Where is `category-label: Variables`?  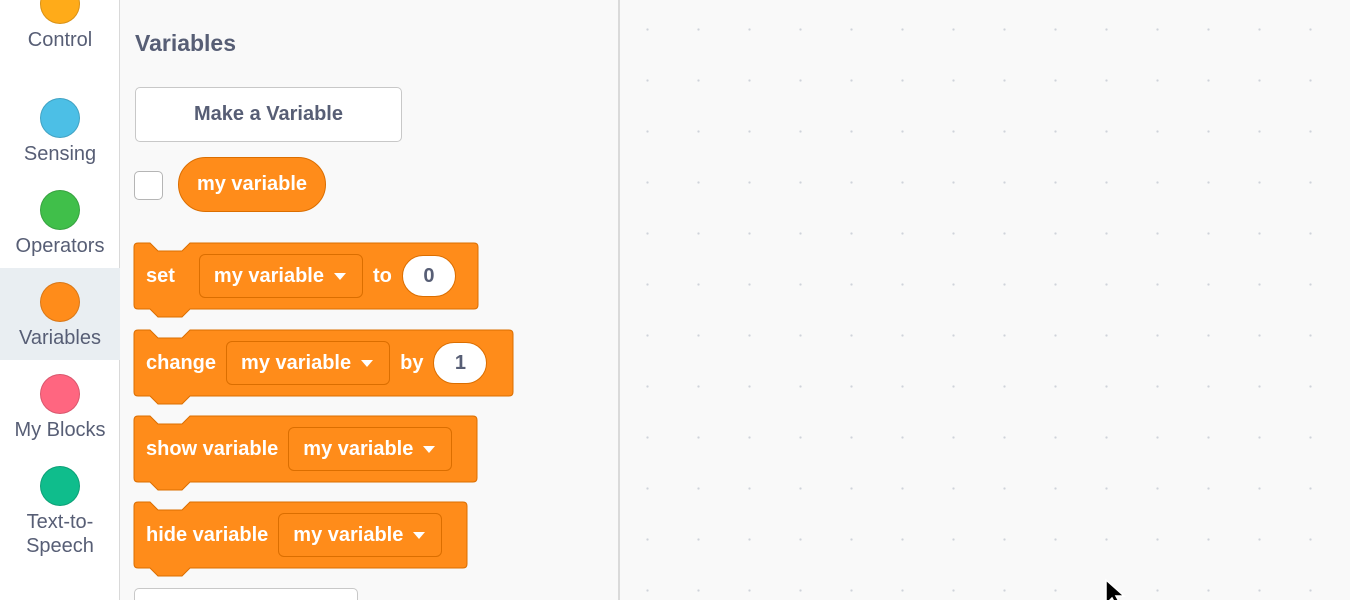
category-label: Variables is located at coordinates (60, 338).